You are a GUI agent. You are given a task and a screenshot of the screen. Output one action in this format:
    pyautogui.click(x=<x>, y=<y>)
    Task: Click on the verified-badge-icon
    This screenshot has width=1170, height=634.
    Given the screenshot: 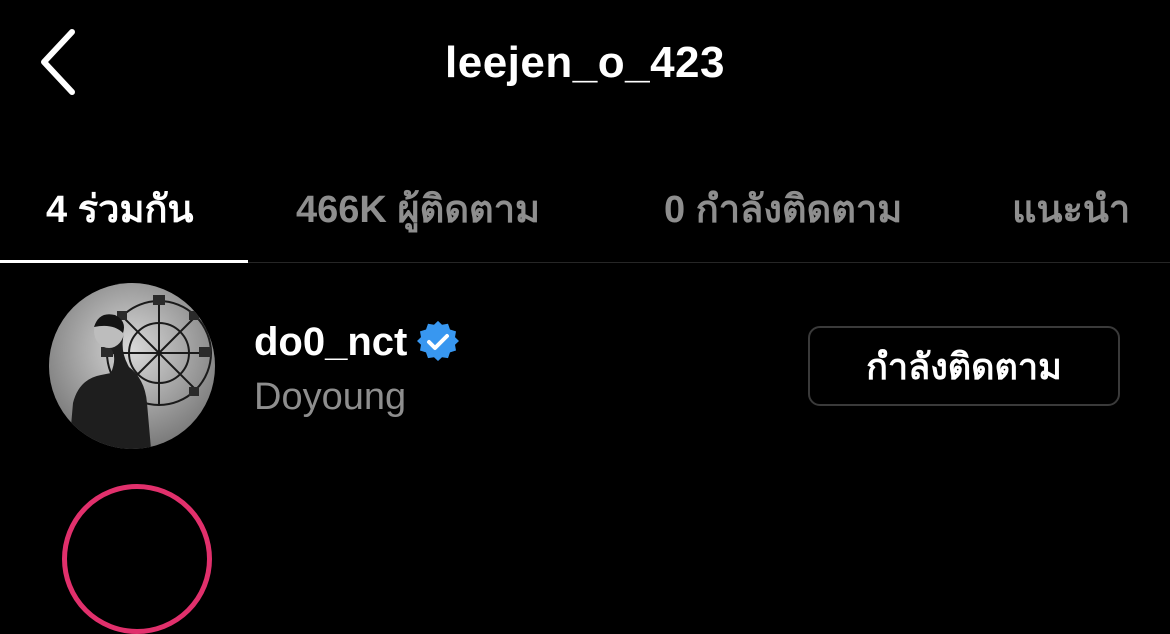 What is the action you would take?
    pyautogui.click(x=438, y=341)
    